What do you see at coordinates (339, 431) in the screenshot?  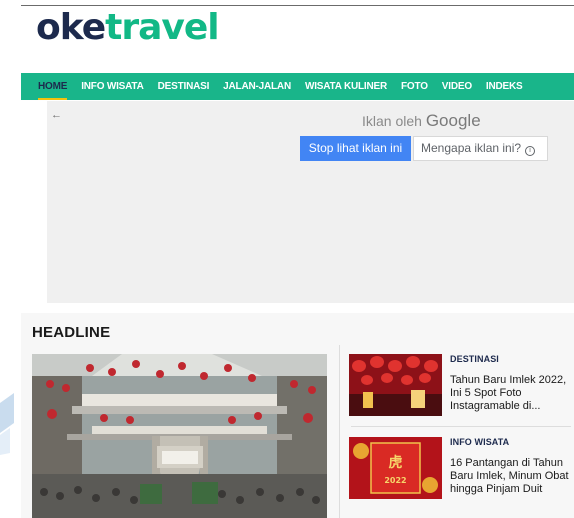 I see `column-divider` at bounding box center [339, 431].